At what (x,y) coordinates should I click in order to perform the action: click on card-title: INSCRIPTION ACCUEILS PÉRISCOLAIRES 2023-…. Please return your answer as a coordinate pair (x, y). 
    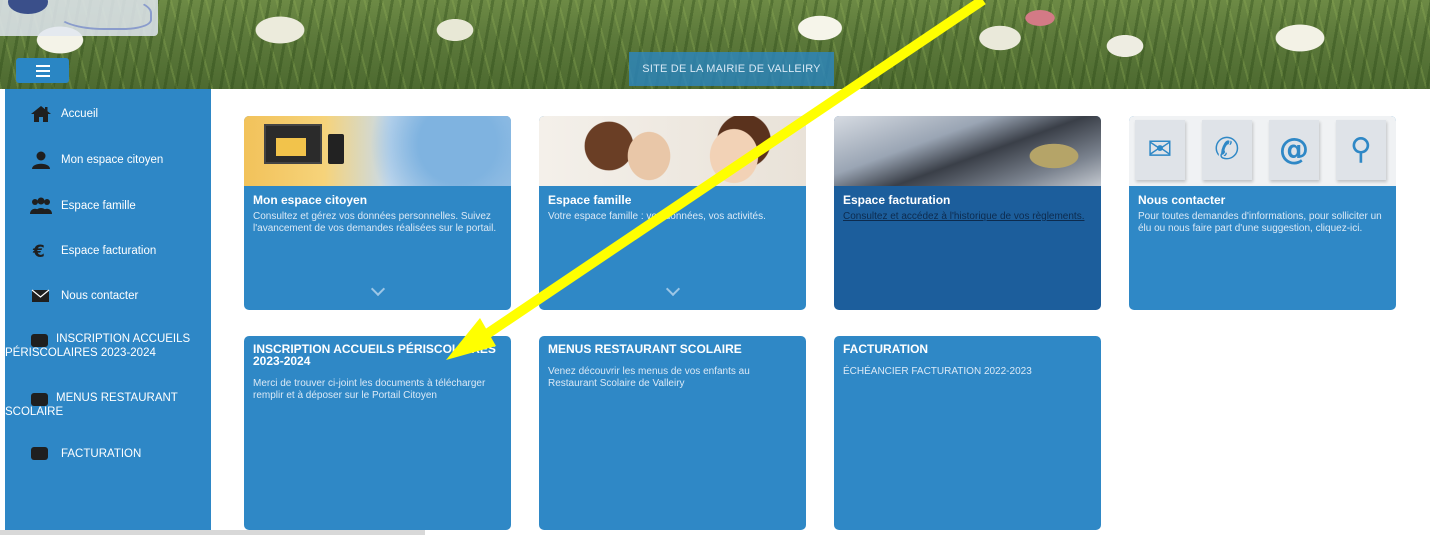
    Looking at the image, I should click on (374, 355).